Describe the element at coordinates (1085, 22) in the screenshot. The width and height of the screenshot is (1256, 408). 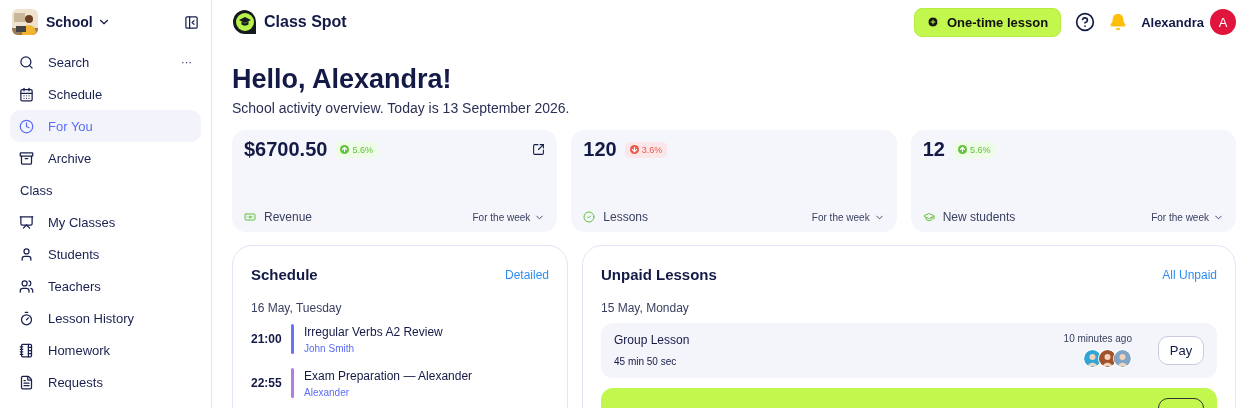
I see `help-icon` at that location.